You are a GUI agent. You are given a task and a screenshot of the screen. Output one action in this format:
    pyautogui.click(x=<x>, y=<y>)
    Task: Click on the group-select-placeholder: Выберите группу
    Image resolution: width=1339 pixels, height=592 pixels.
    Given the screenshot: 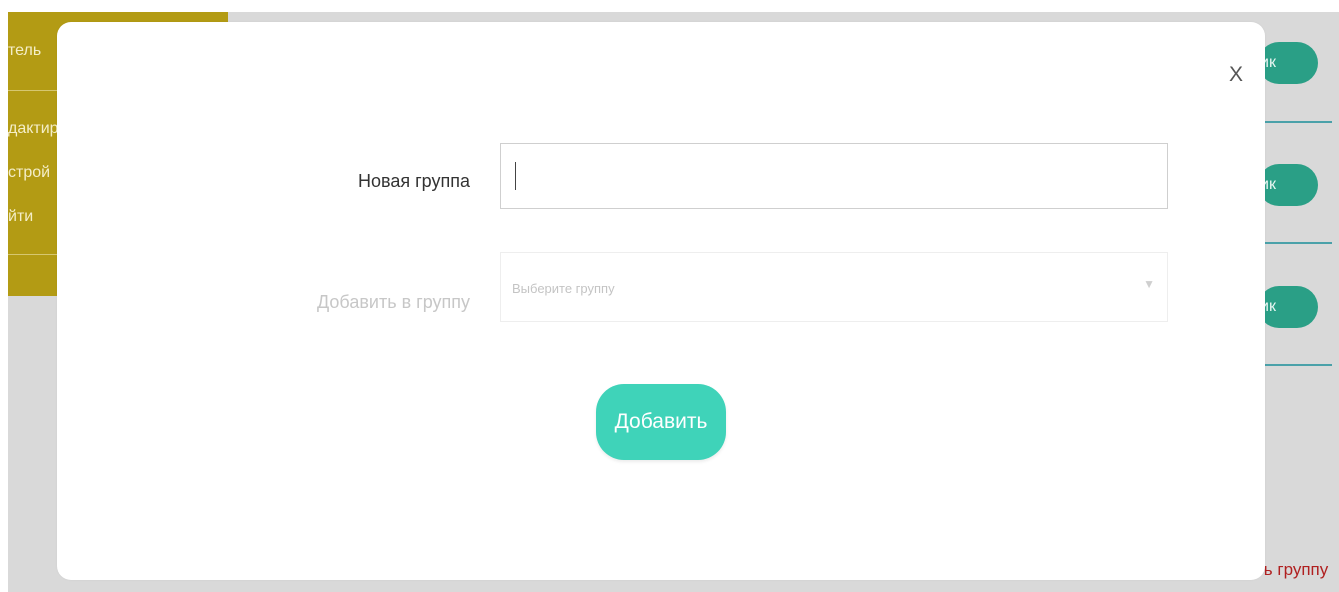 What is the action you would take?
    pyautogui.click(x=563, y=288)
    